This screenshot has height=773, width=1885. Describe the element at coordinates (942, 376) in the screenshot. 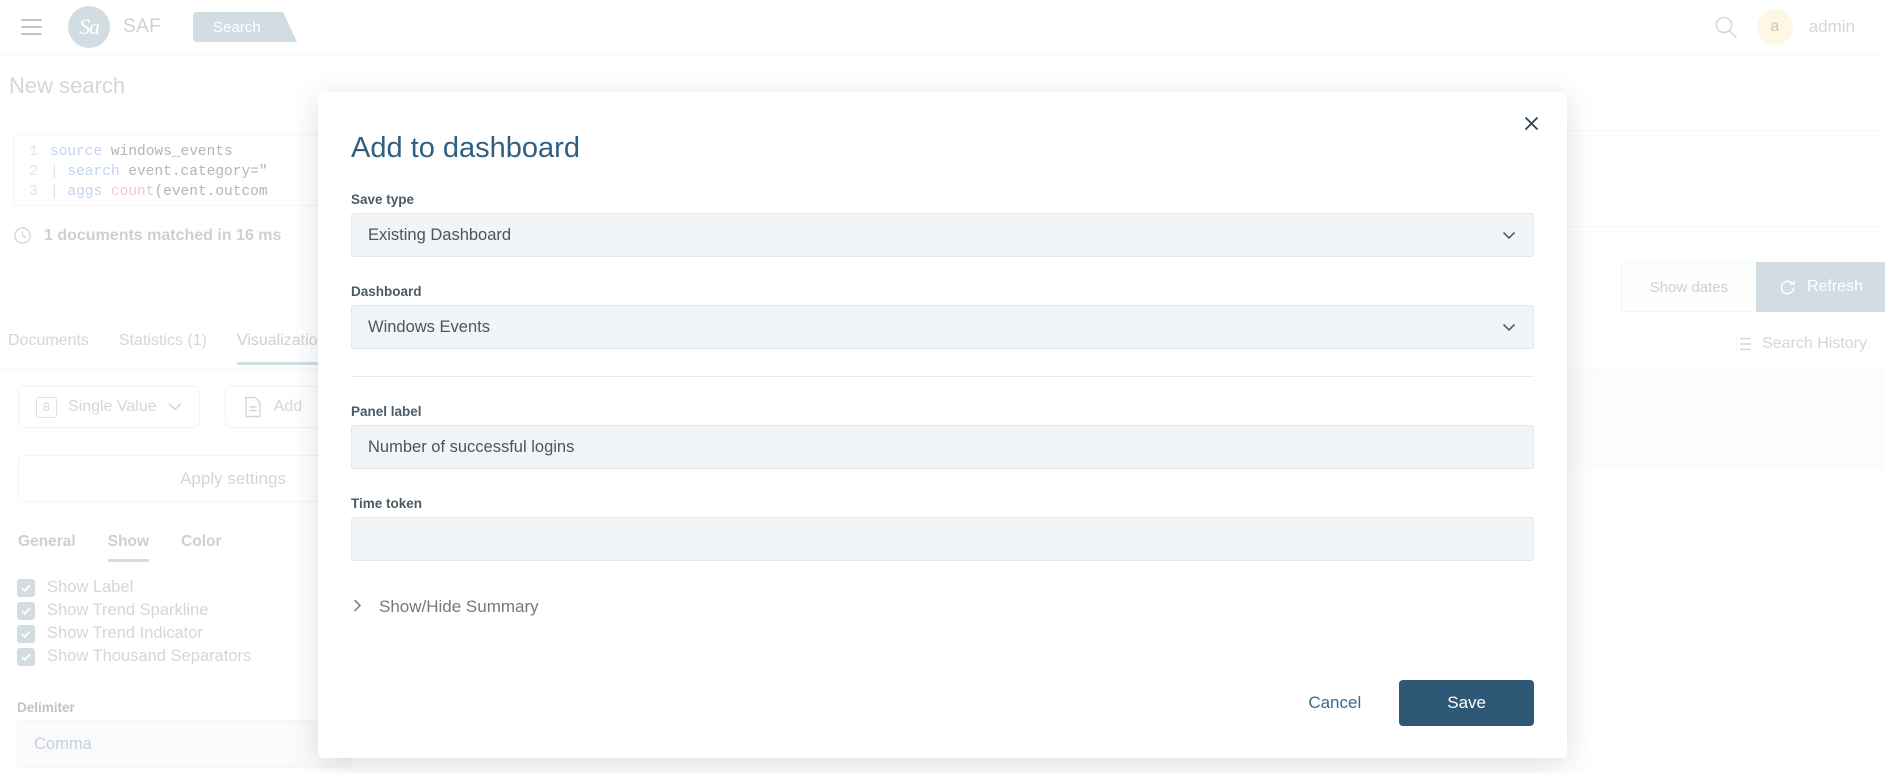

I see `modal-divider` at that location.